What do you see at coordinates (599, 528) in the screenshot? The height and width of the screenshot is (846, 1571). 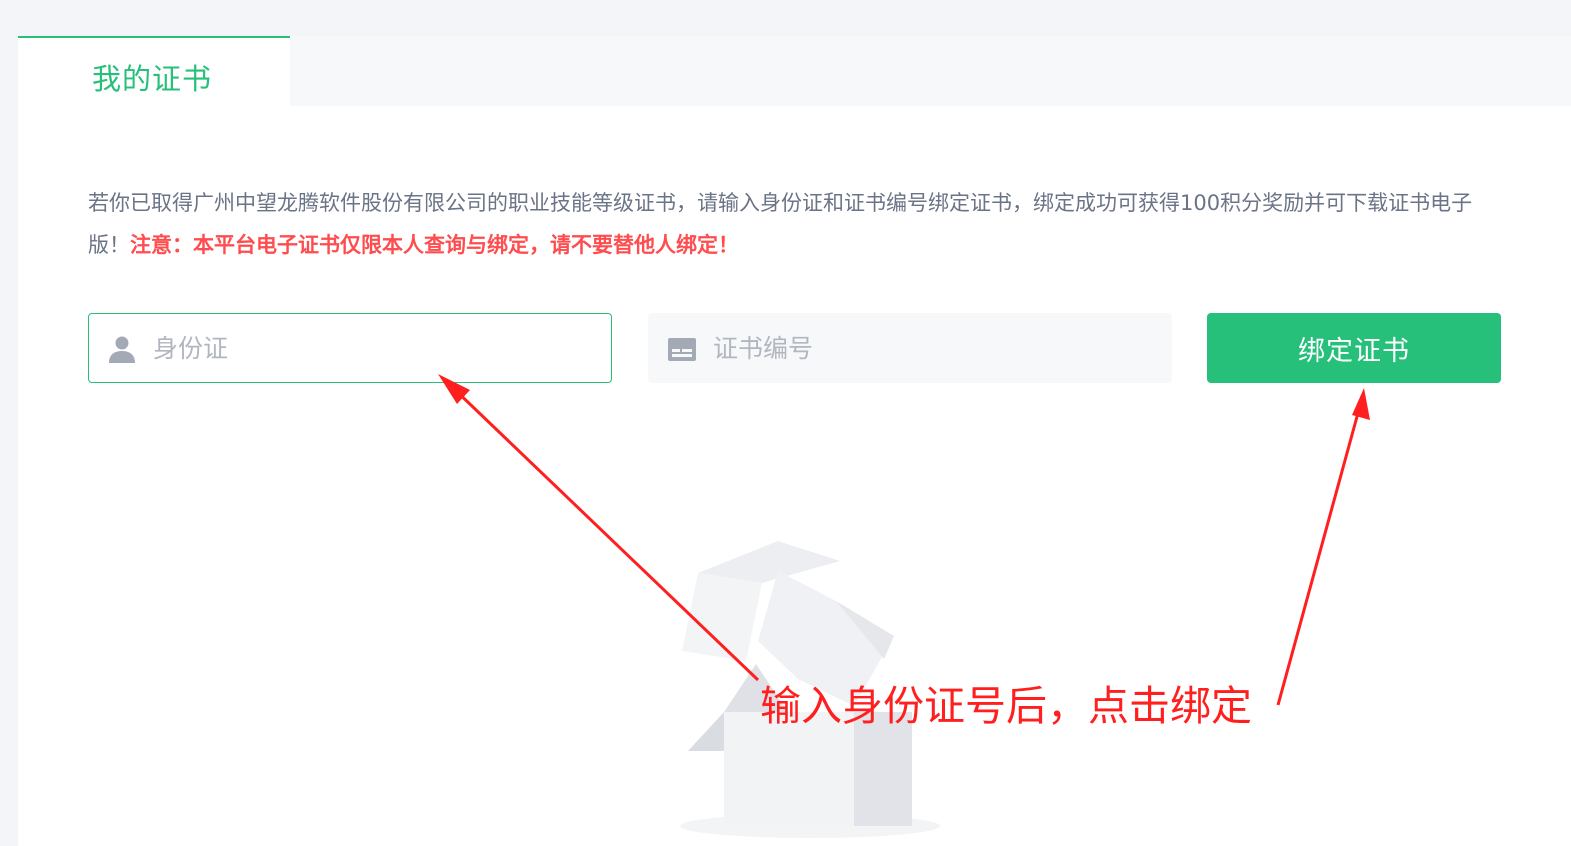 I see `arrow-to-id-field` at bounding box center [599, 528].